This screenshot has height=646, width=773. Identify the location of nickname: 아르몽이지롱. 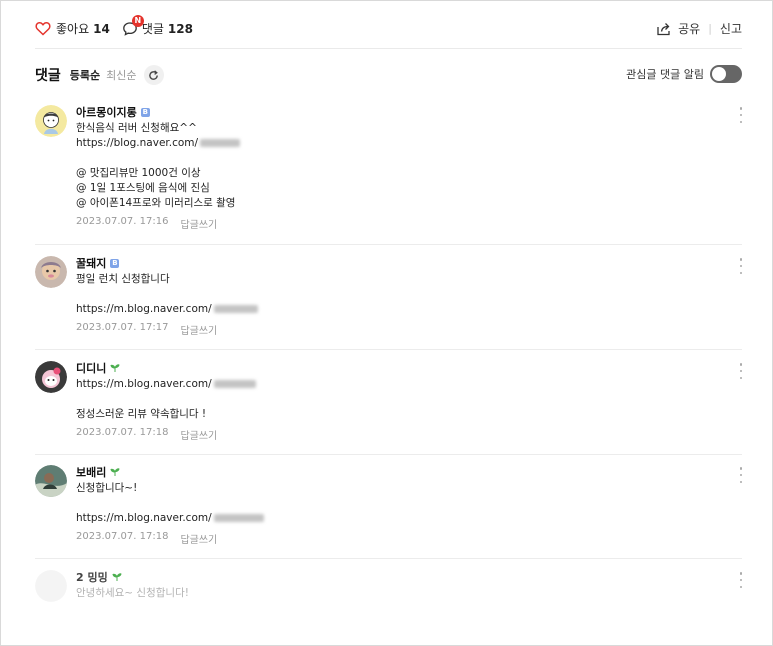
(106, 112).